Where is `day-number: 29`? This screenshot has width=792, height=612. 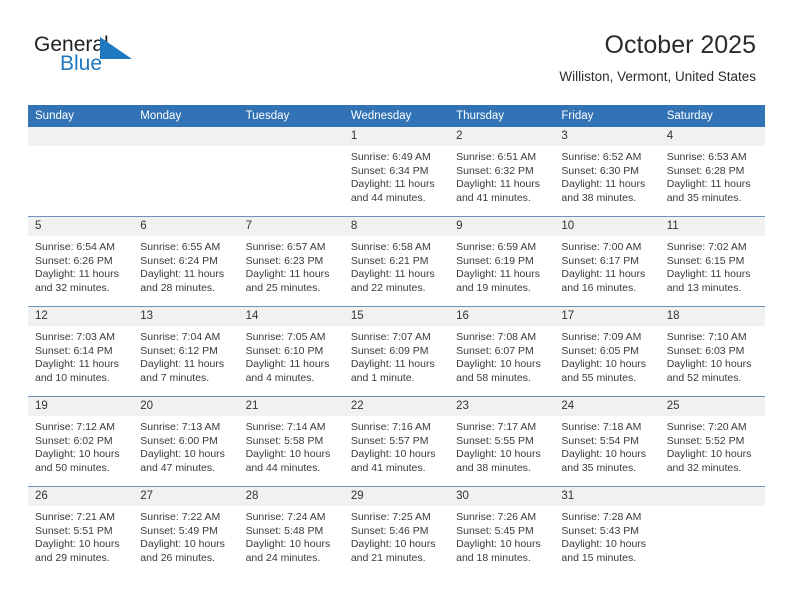 day-number: 29 is located at coordinates (396, 497).